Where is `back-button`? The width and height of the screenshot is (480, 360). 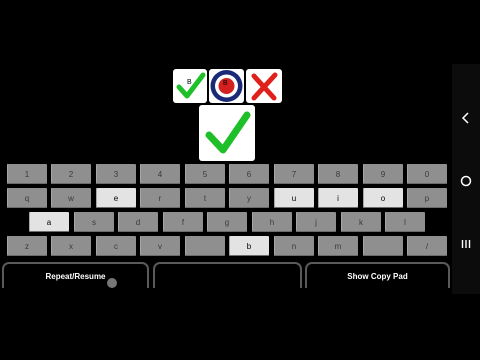 back-button is located at coordinates (466, 118).